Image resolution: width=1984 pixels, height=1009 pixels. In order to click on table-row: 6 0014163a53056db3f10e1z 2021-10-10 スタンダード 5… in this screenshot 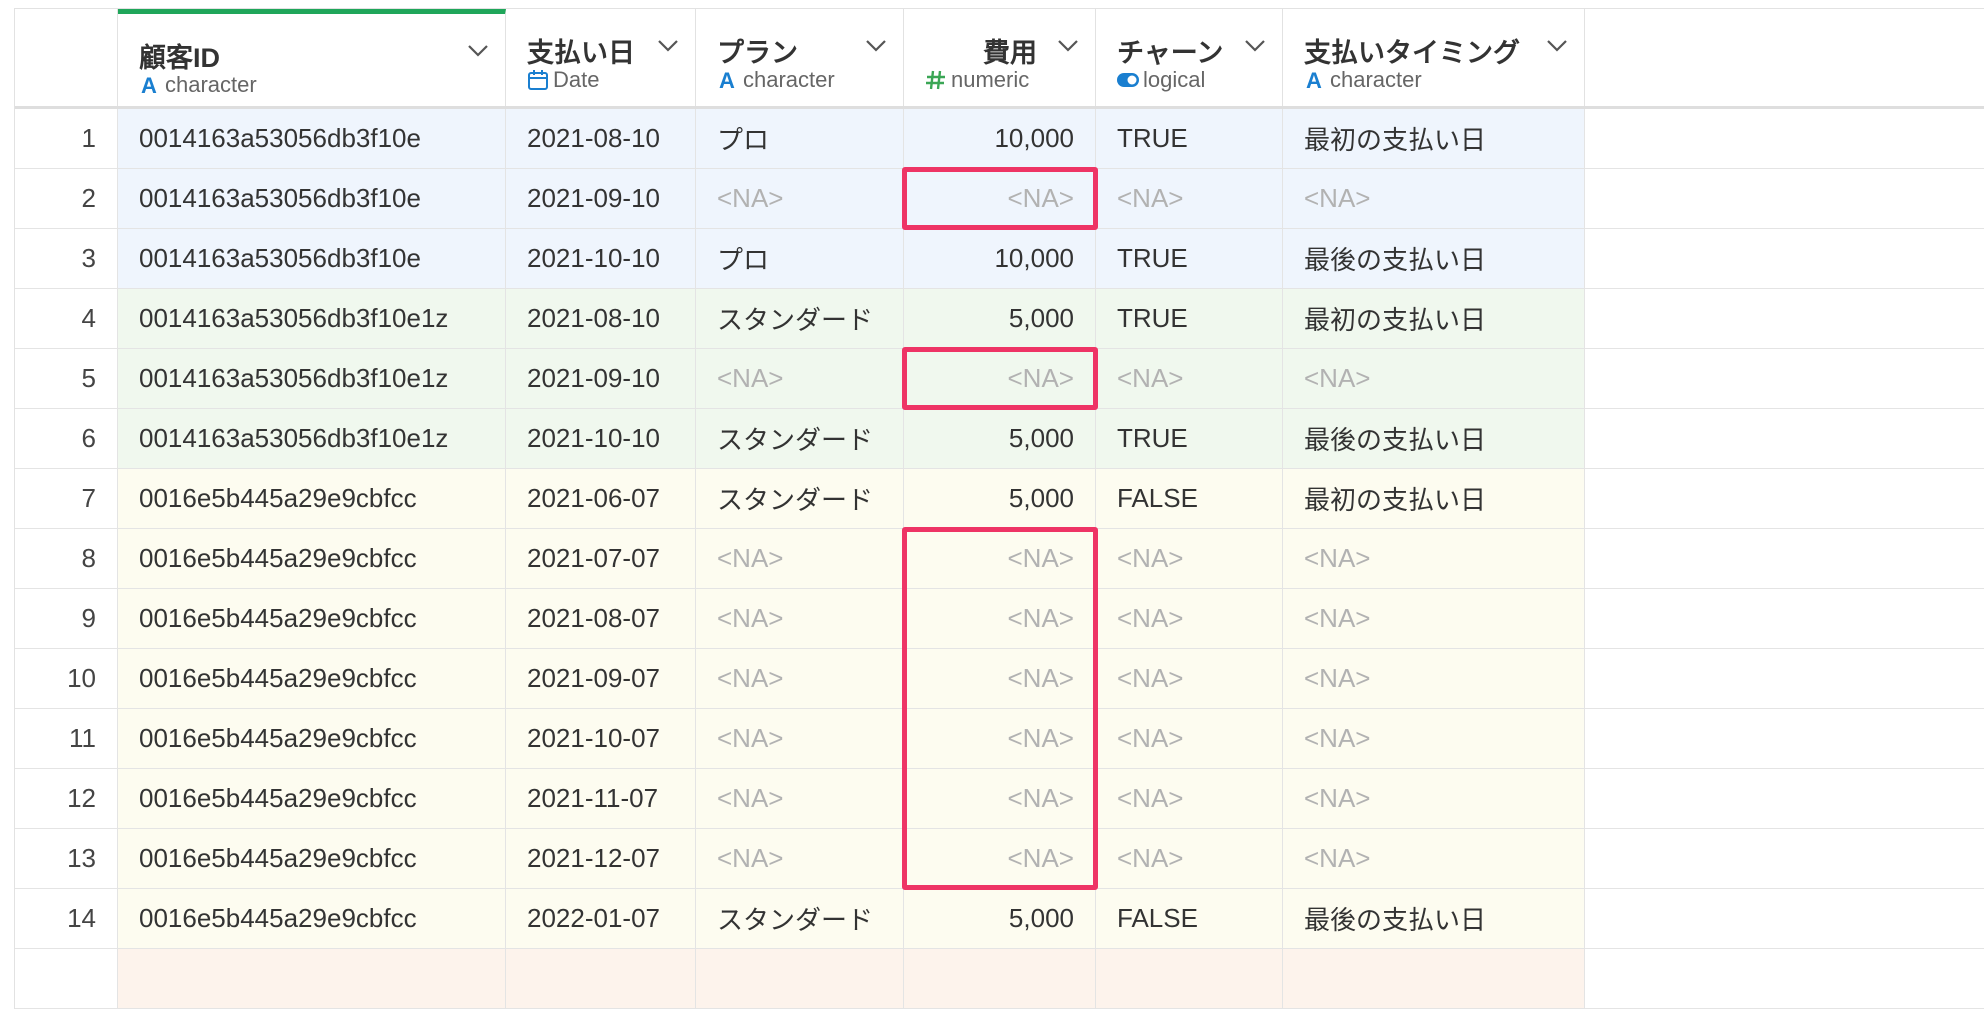, I will do `click(999, 439)`.